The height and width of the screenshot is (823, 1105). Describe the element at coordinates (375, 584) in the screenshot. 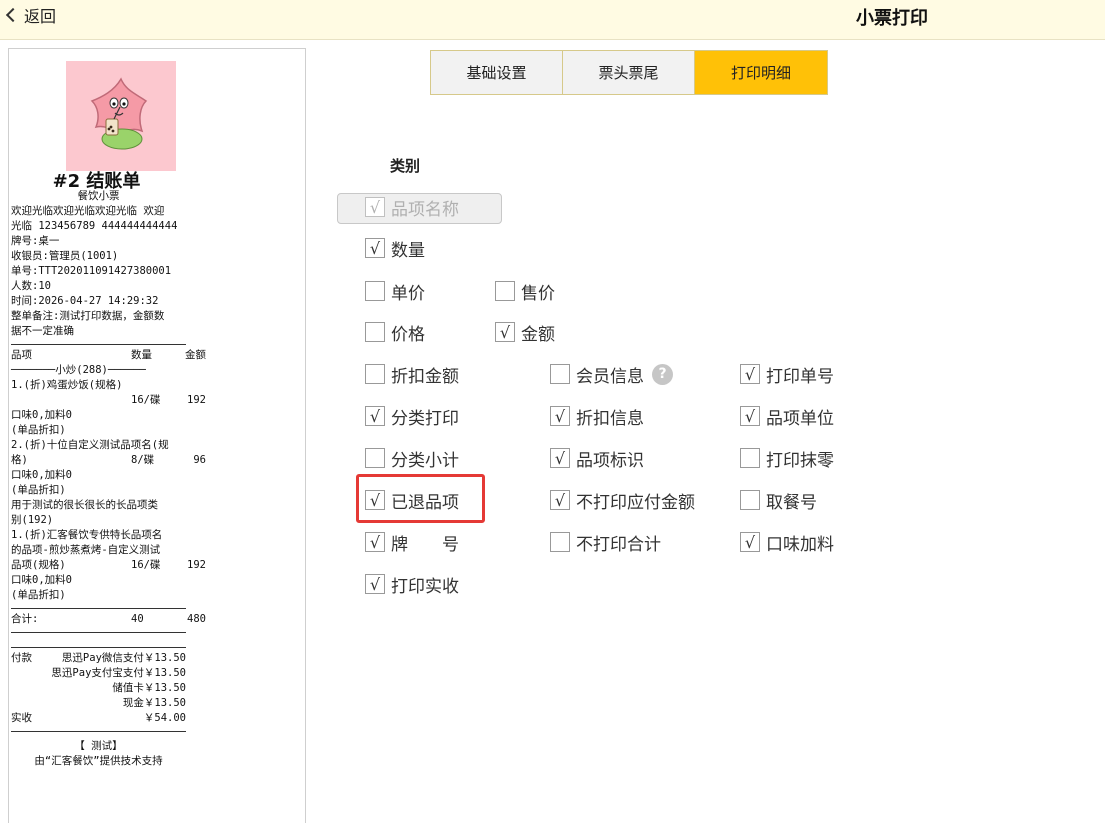

I see `checkbox-print-received: √` at that location.